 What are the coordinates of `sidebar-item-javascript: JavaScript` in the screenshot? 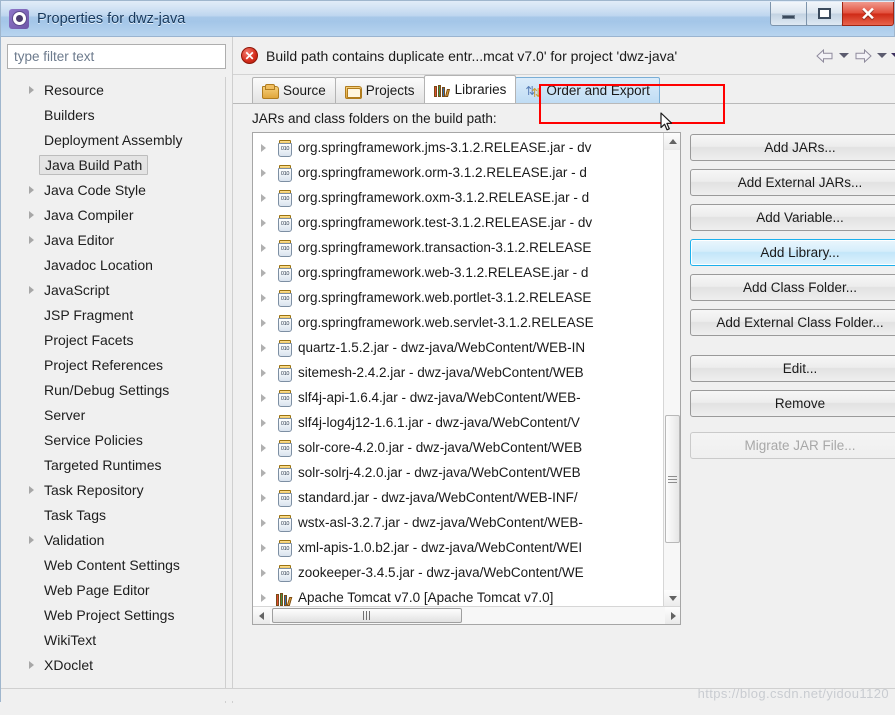 It's located at (116, 289).